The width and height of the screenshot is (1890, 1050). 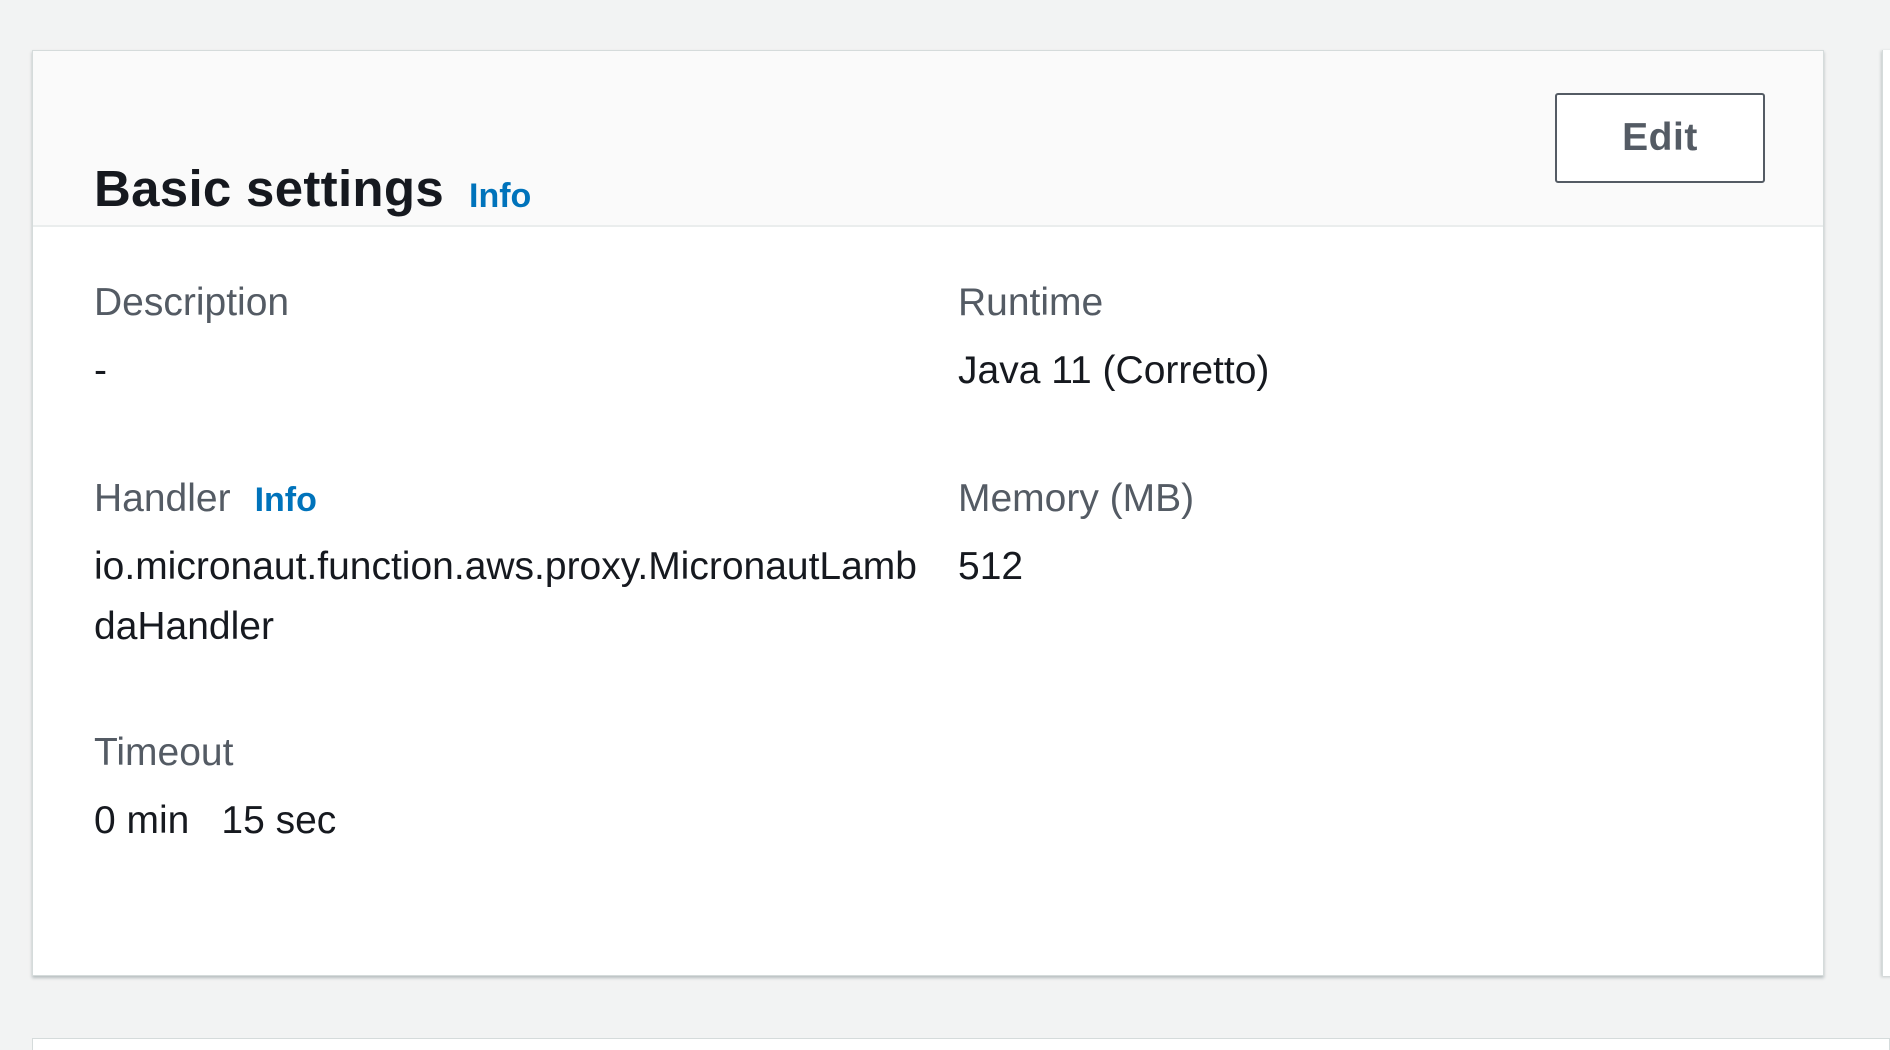 What do you see at coordinates (269, 188) in the screenshot?
I see `panel-title: Basic settings` at bounding box center [269, 188].